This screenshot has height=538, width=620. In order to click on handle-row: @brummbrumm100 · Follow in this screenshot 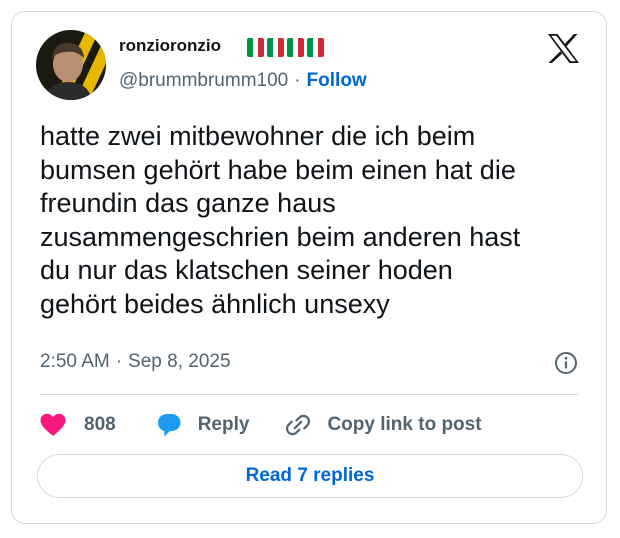, I will do `click(243, 81)`.